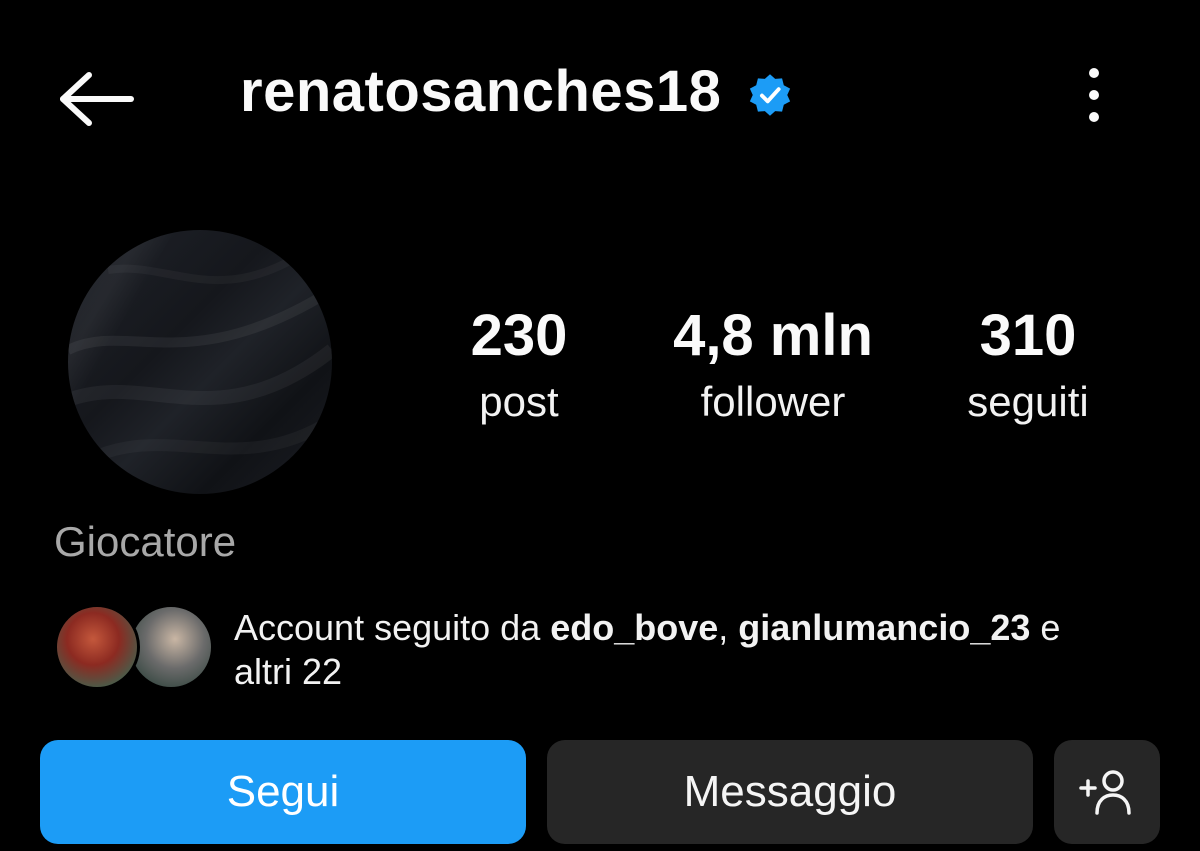 The height and width of the screenshot is (851, 1200). Describe the element at coordinates (634, 627) in the screenshot. I see `mutual-follower-name: edo_bove` at that location.